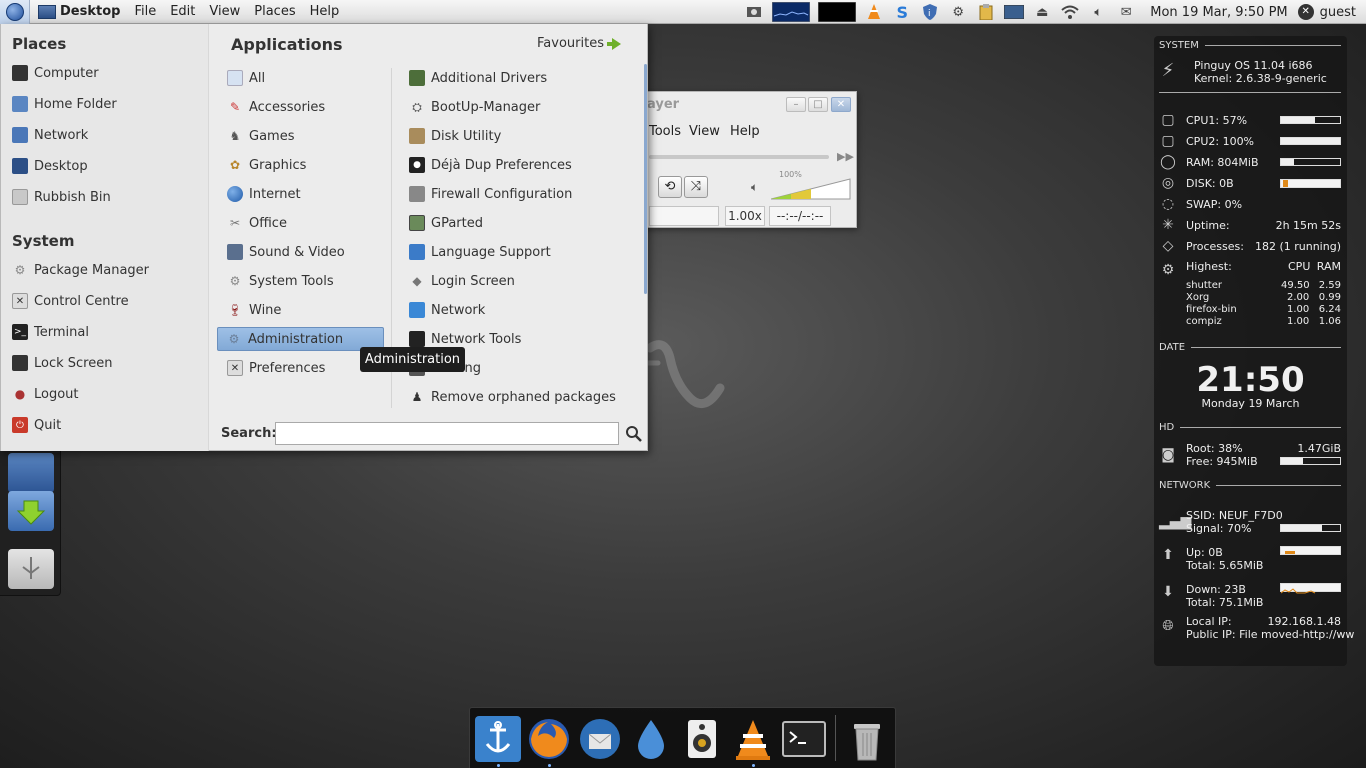 This screenshot has height=768, width=1366. Describe the element at coordinates (31, 511) in the screenshot. I see `download-folder-icon` at that location.